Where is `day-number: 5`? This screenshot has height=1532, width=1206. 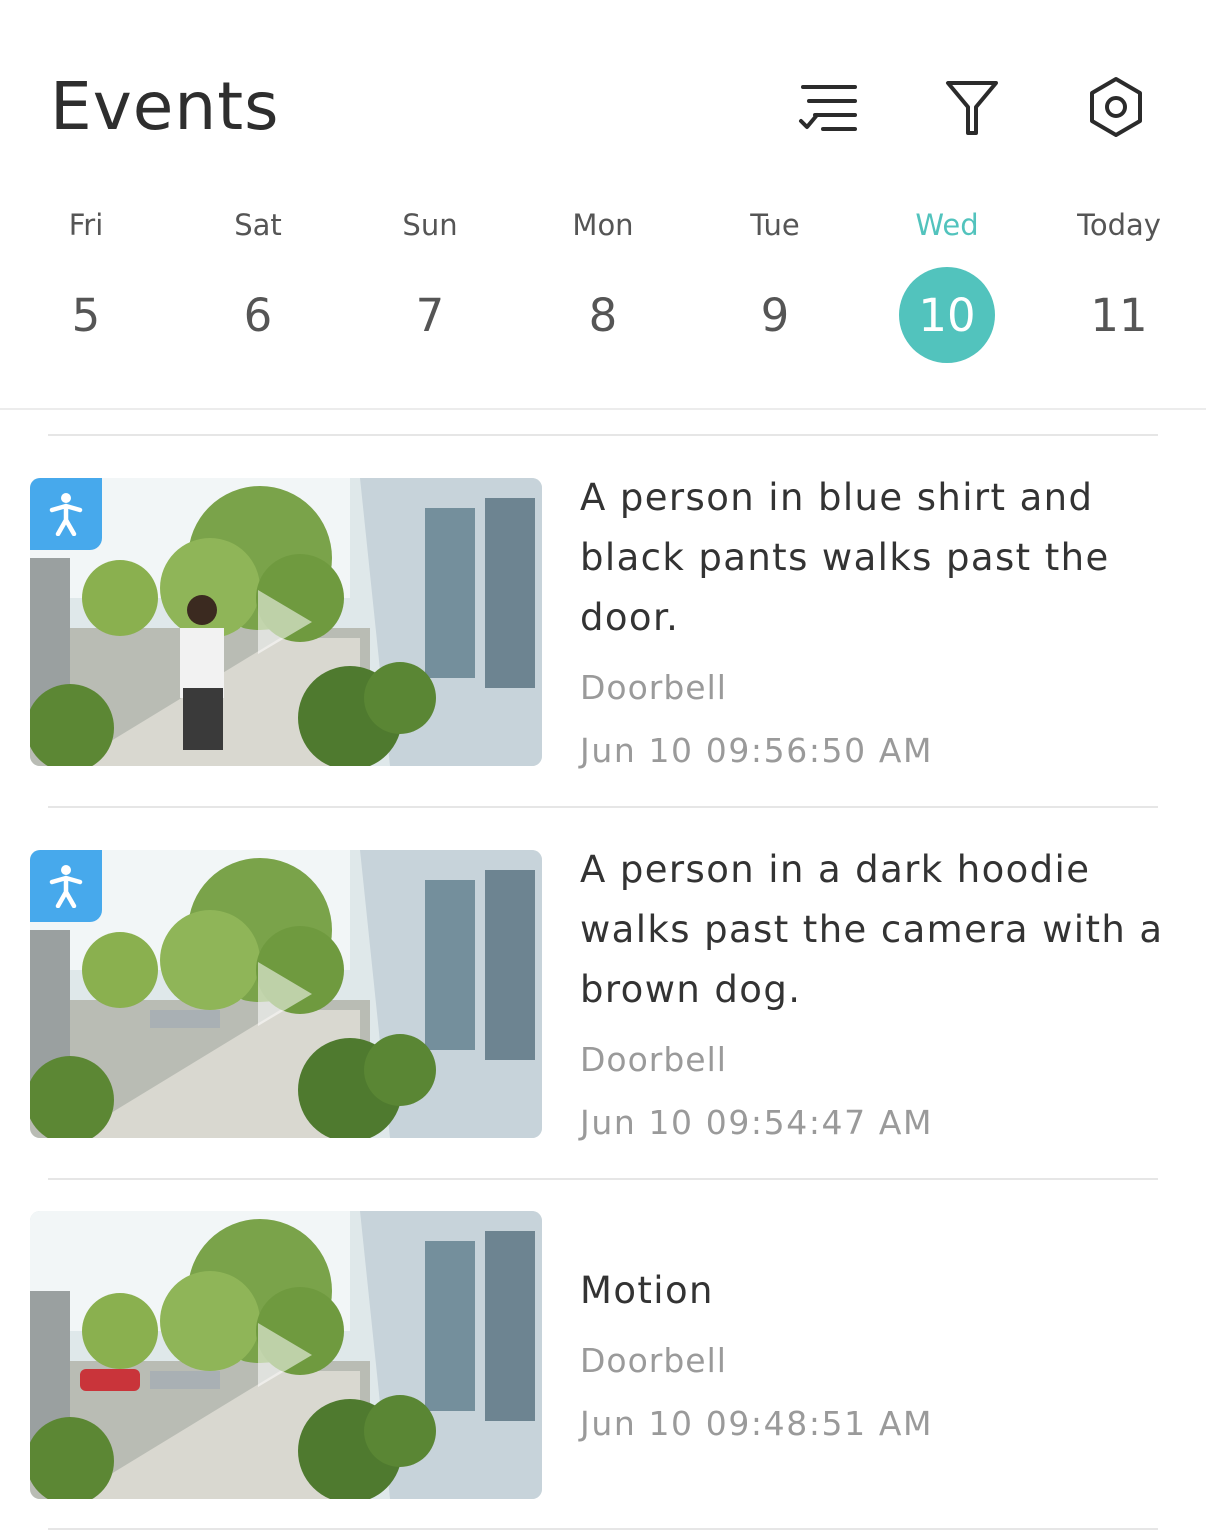 day-number: 5 is located at coordinates (86, 315).